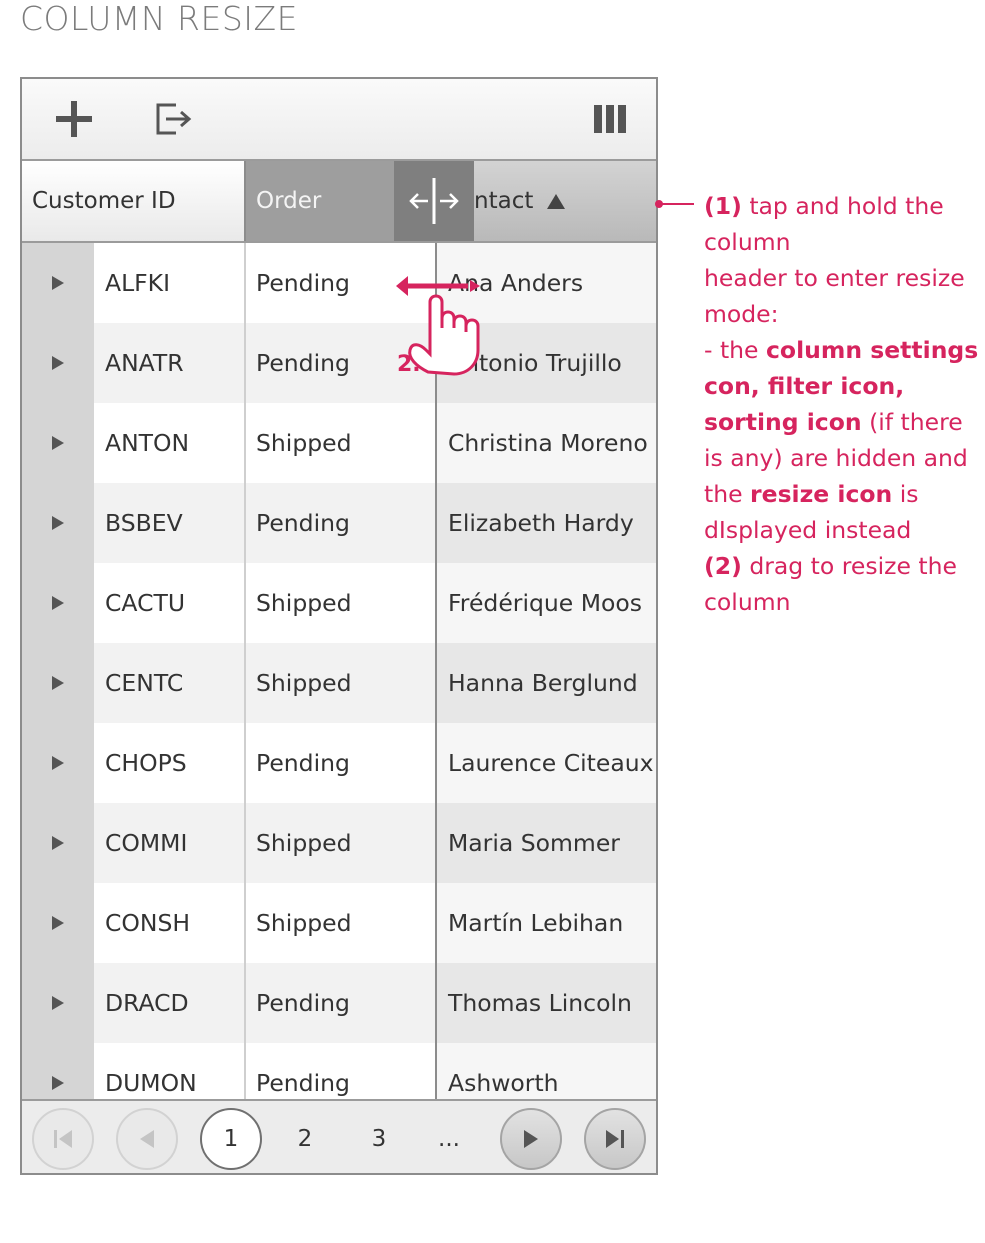 The image size is (985, 1243). I want to click on previous-icon, so click(147, 1139).